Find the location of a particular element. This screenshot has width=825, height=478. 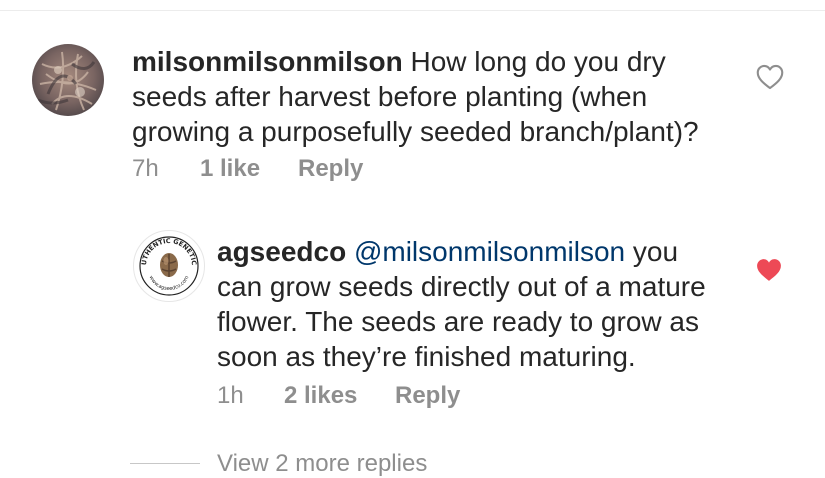

authentic-genetics-seal-icon: AUTHENTIC GENETICS www.agseedco.com is located at coordinates (168, 265).